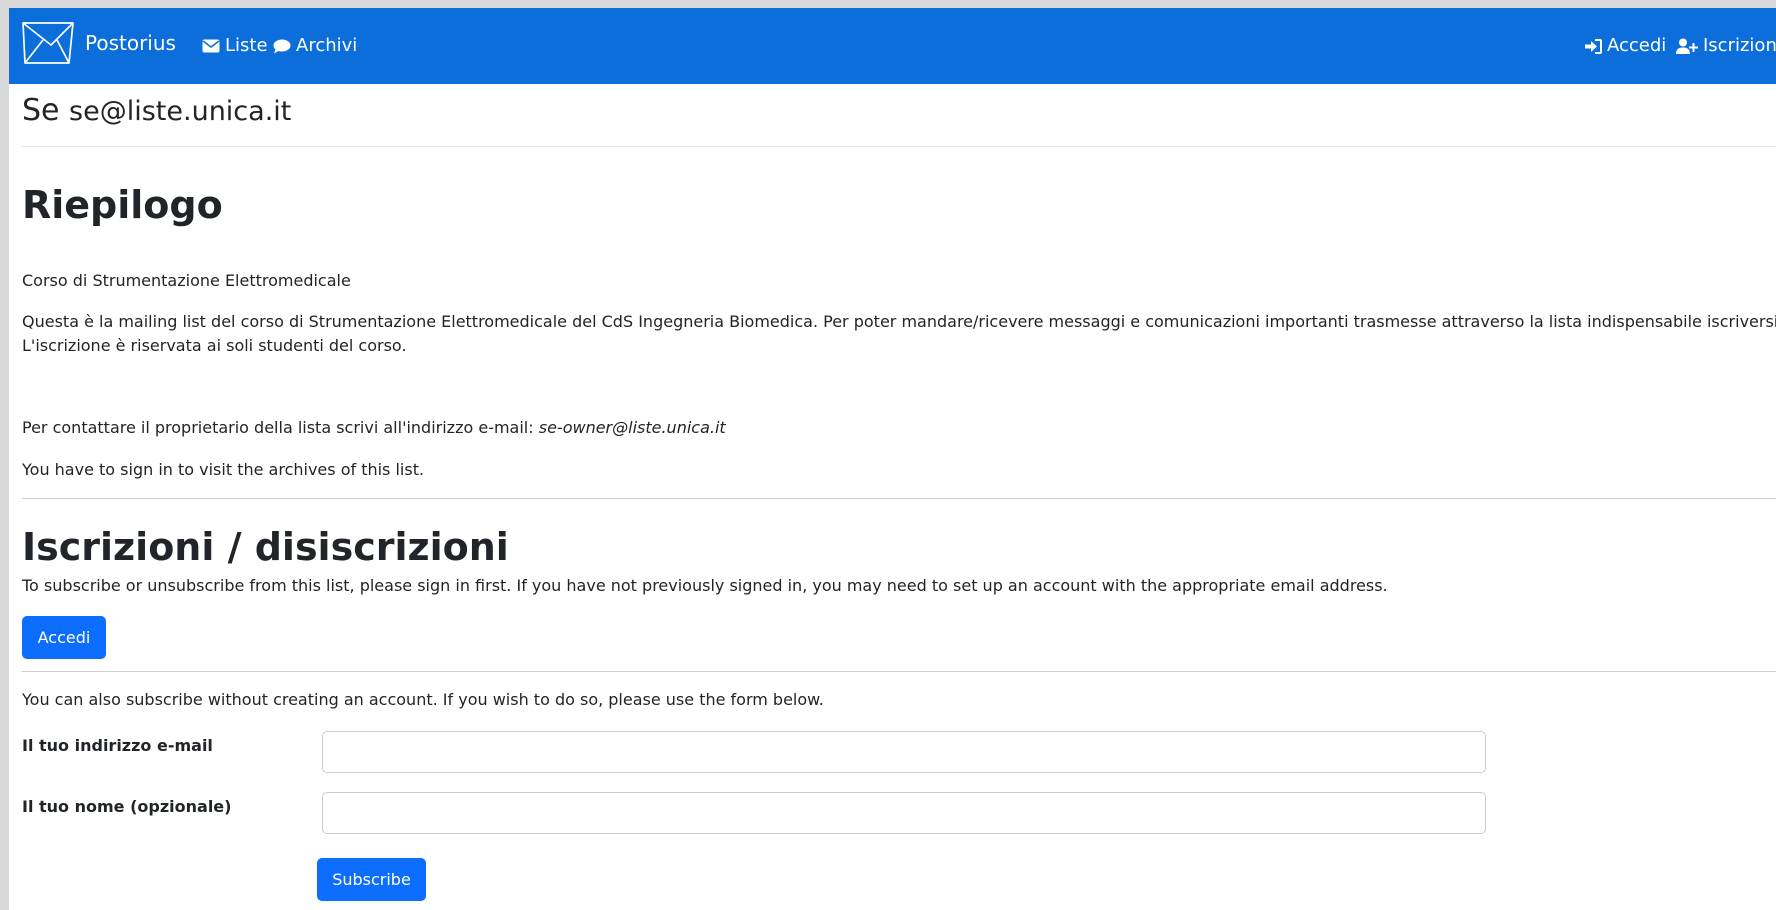 The width and height of the screenshot is (1776, 910). Describe the element at coordinates (904, 813) in the screenshot. I see `name-input` at that location.